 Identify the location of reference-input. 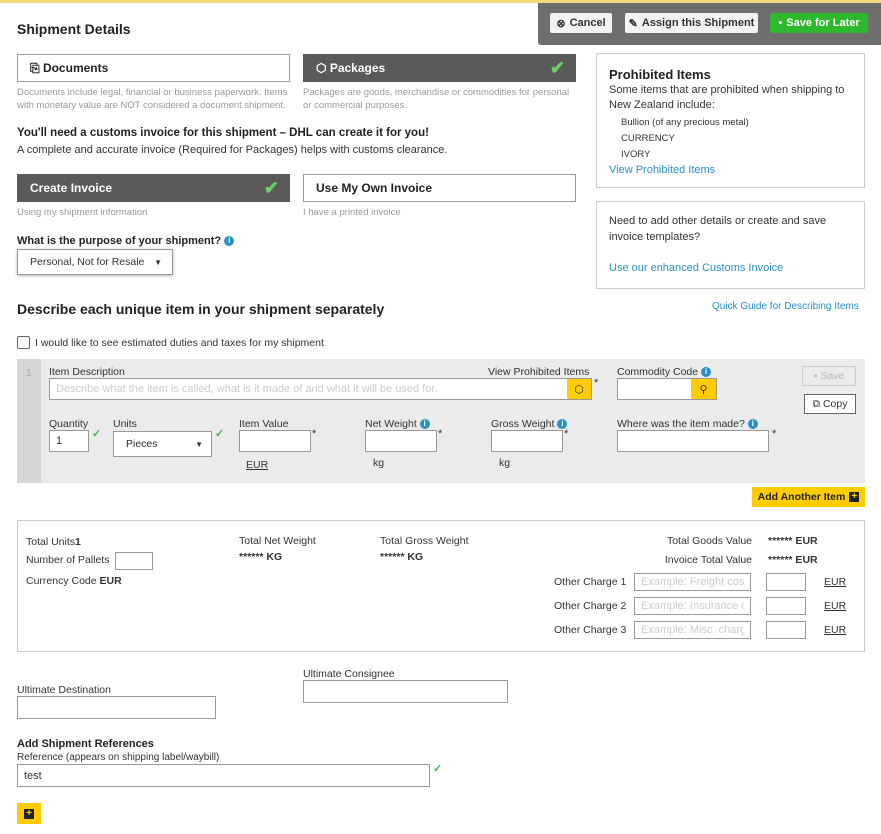
(223, 775).